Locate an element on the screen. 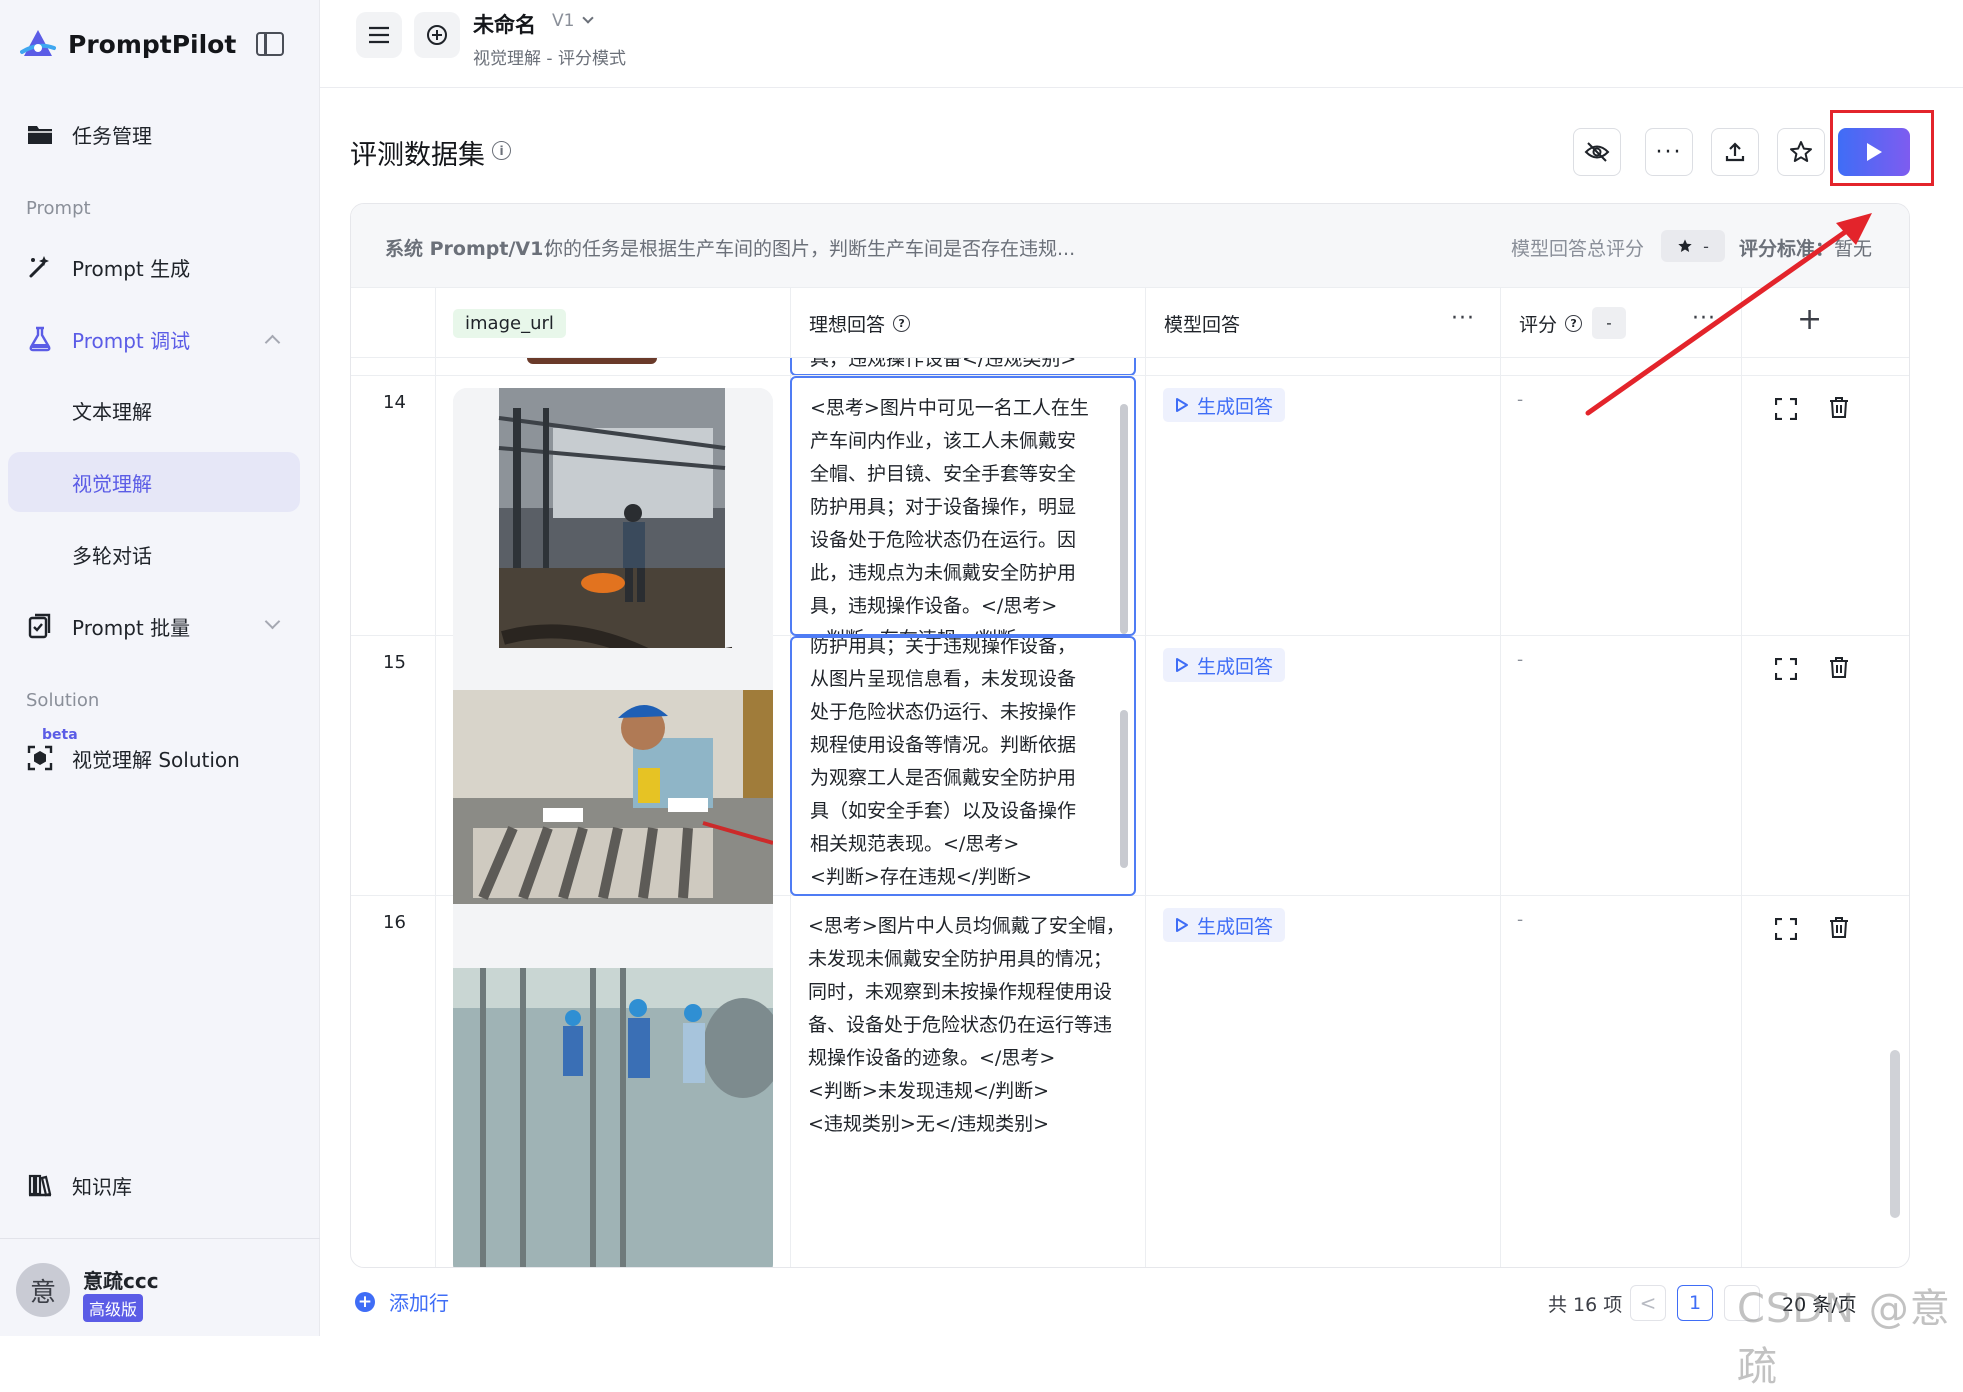  sidebar-item-label: 视觉理解 Solution is located at coordinates (156, 759).